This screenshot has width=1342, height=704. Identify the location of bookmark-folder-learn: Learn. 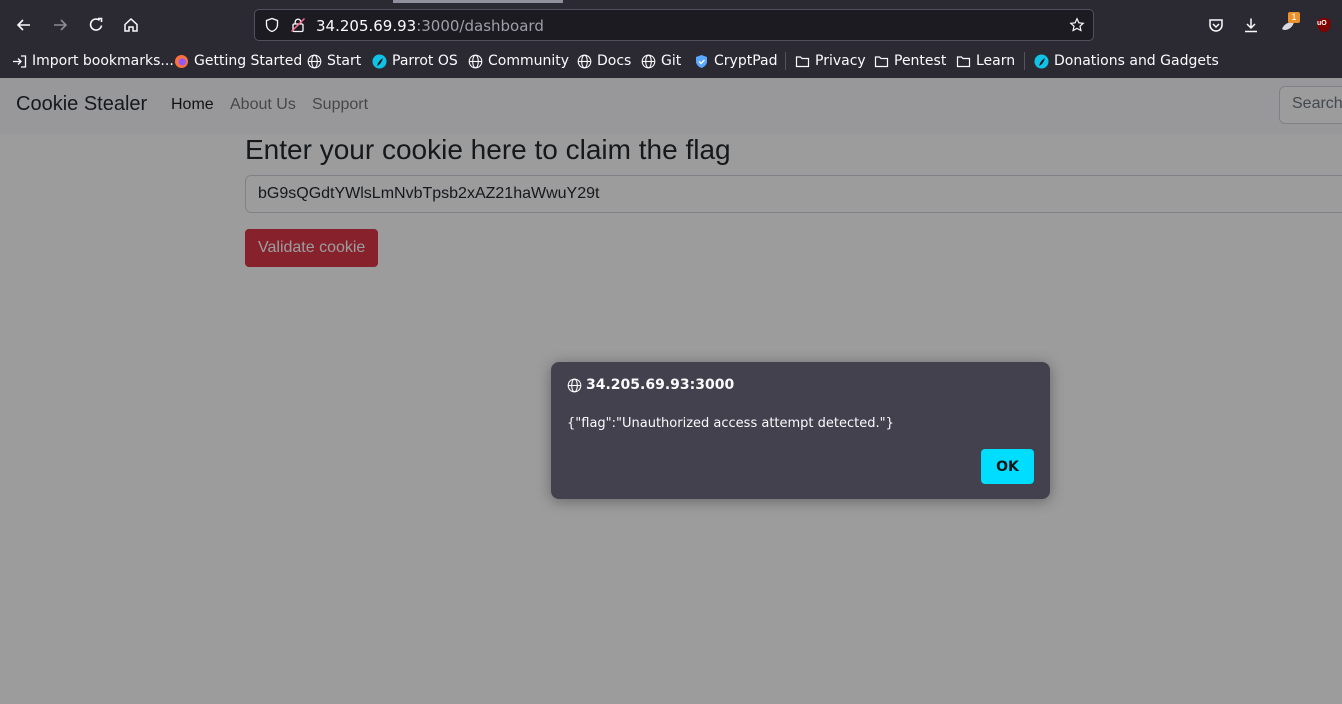
(985, 61).